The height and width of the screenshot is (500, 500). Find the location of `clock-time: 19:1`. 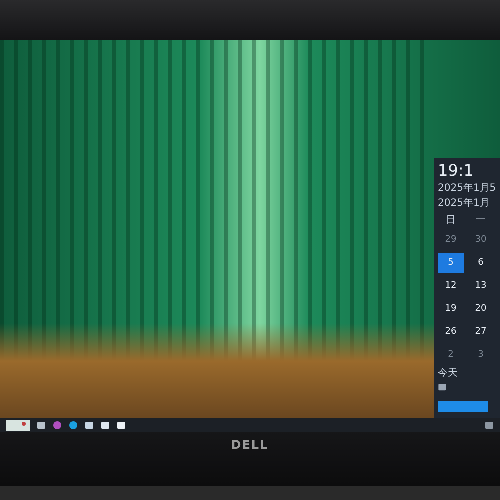

clock-time: 19:1 is located at coordinates (456, 171).